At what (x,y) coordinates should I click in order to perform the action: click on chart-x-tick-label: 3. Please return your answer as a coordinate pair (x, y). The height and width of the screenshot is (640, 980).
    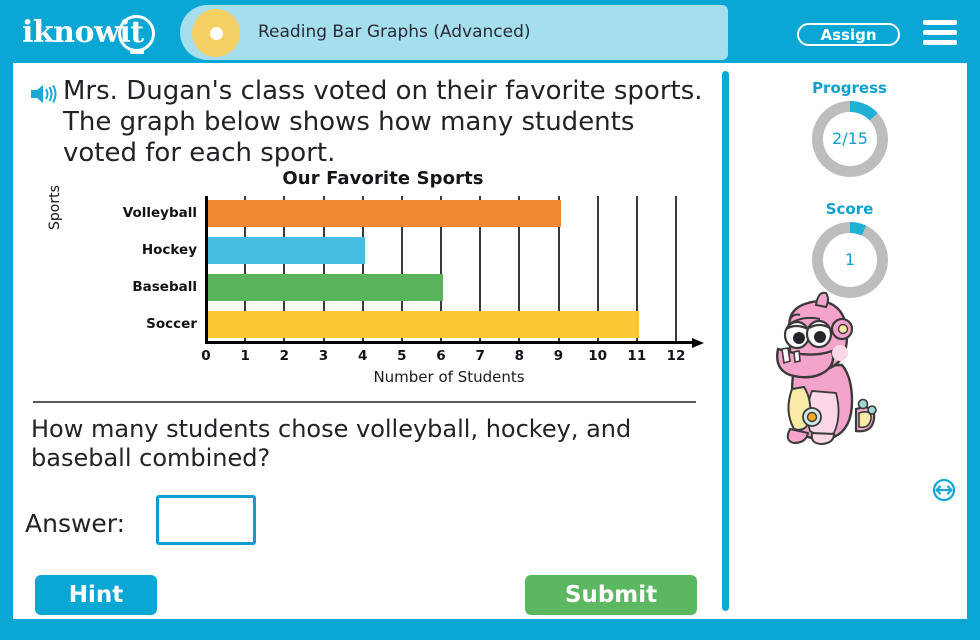
    Looking at the image, I should click on (323, 356).